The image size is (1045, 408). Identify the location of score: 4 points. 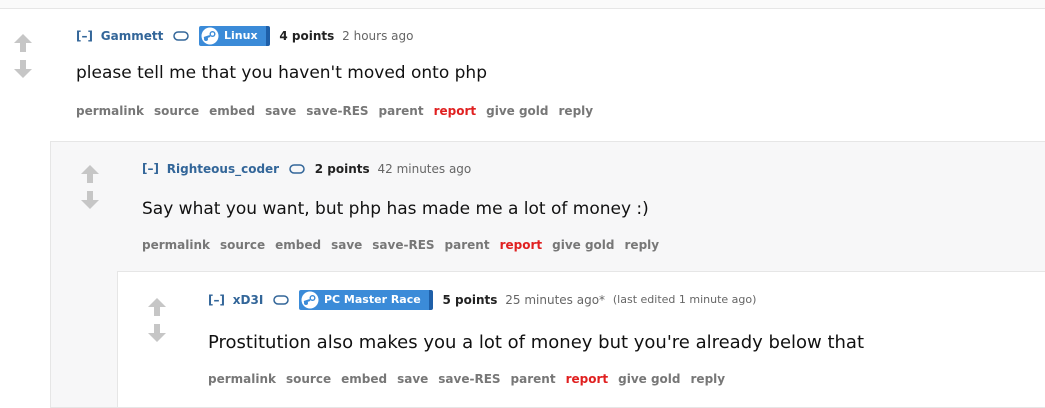
(307, 36).